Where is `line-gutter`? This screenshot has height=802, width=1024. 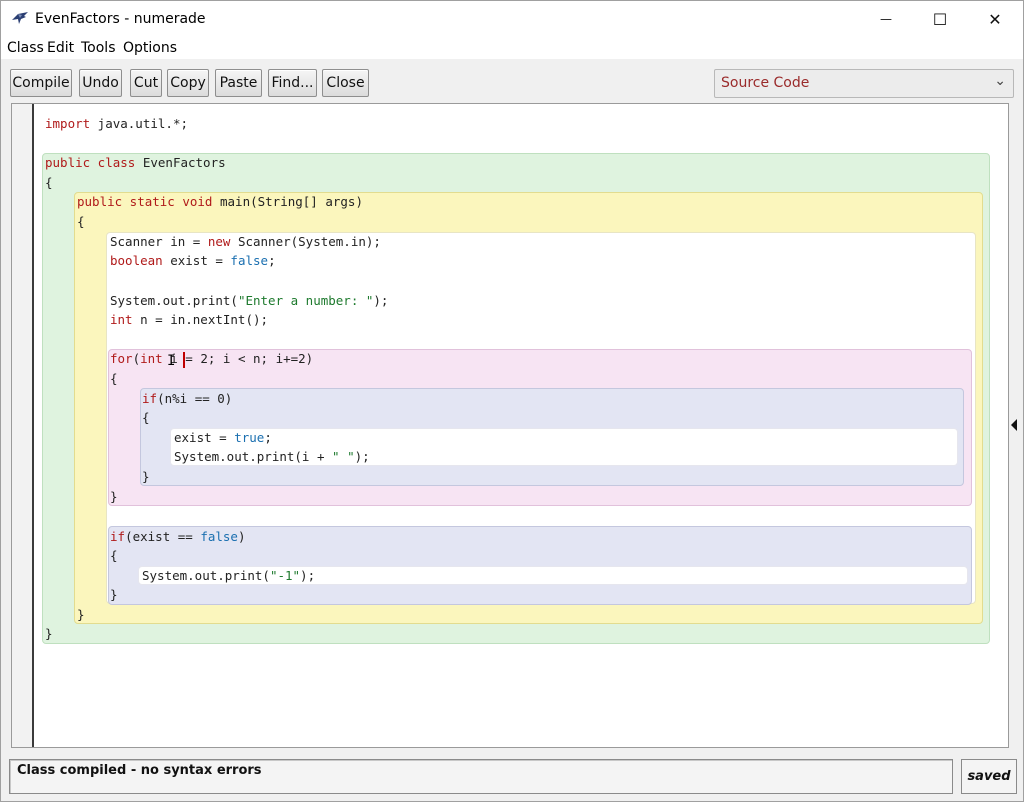
line-gutter is located at coordinates (23, 425).